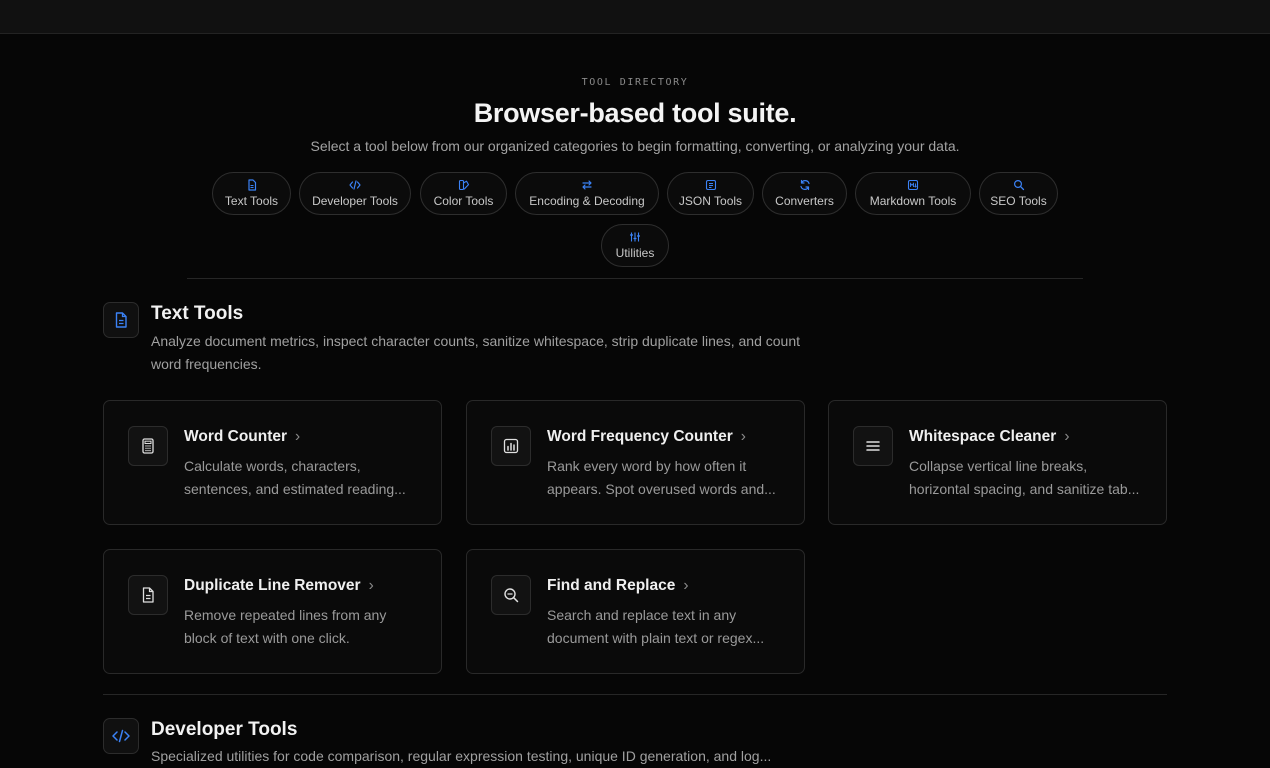 The width and height of the screenshot is (1270, 768). I want to click on zoom-search-icon, so click(511, 595).